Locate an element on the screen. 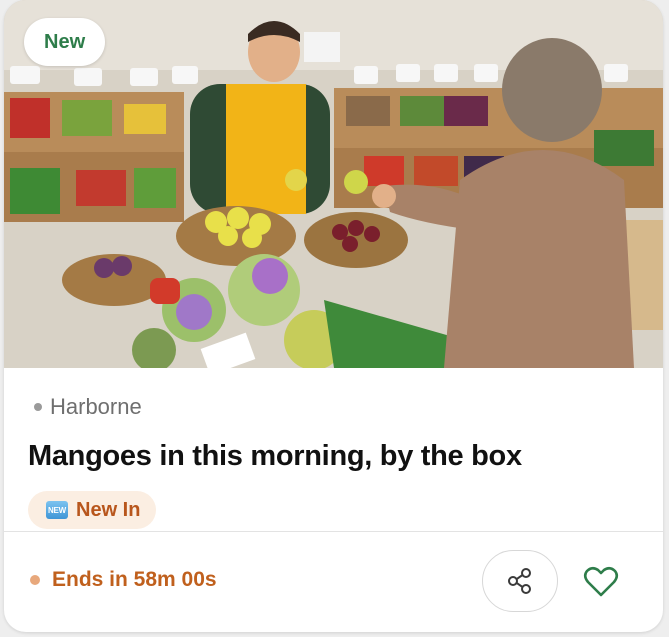 This screenshot has width=669, height=637. new-badge: New is located at coordinates (65, 42).